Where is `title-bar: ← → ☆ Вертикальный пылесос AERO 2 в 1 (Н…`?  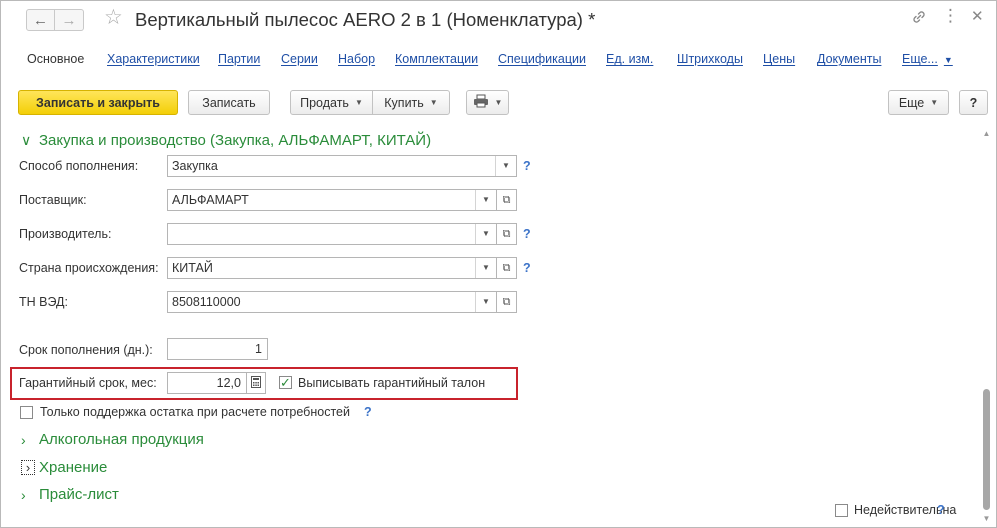
title-bar: ← → ☆ Вертикальный пылесос AERO 2 в 1 (Н… is located at coordinates (498, 21).